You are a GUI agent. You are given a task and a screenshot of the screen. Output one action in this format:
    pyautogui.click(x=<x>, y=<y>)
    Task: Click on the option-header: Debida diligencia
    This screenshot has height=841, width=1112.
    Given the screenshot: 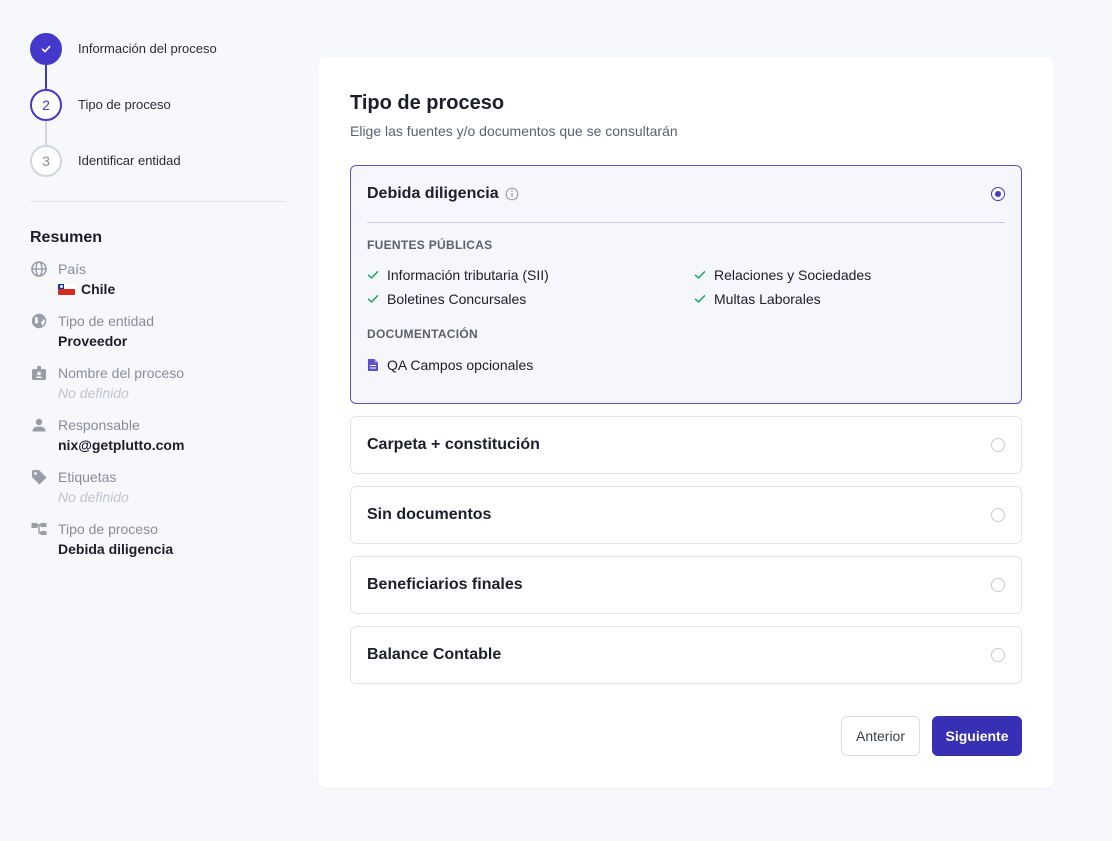 What is the action you would take?
    pyautogui.click(x=686, y=194)
    